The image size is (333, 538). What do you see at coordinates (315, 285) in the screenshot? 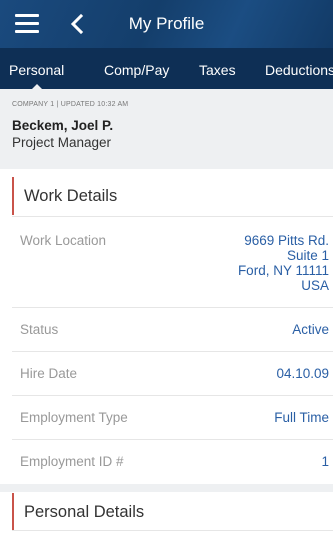
I see `address-line-4: USA` at bounding box center [315, 285].